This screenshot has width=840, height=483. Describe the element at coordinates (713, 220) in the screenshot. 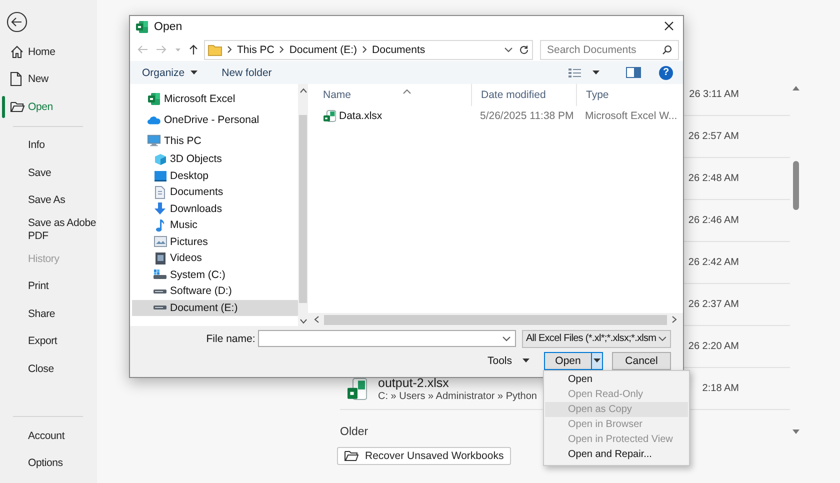

I see `modified-time: 26 2:46 AM` at that location.